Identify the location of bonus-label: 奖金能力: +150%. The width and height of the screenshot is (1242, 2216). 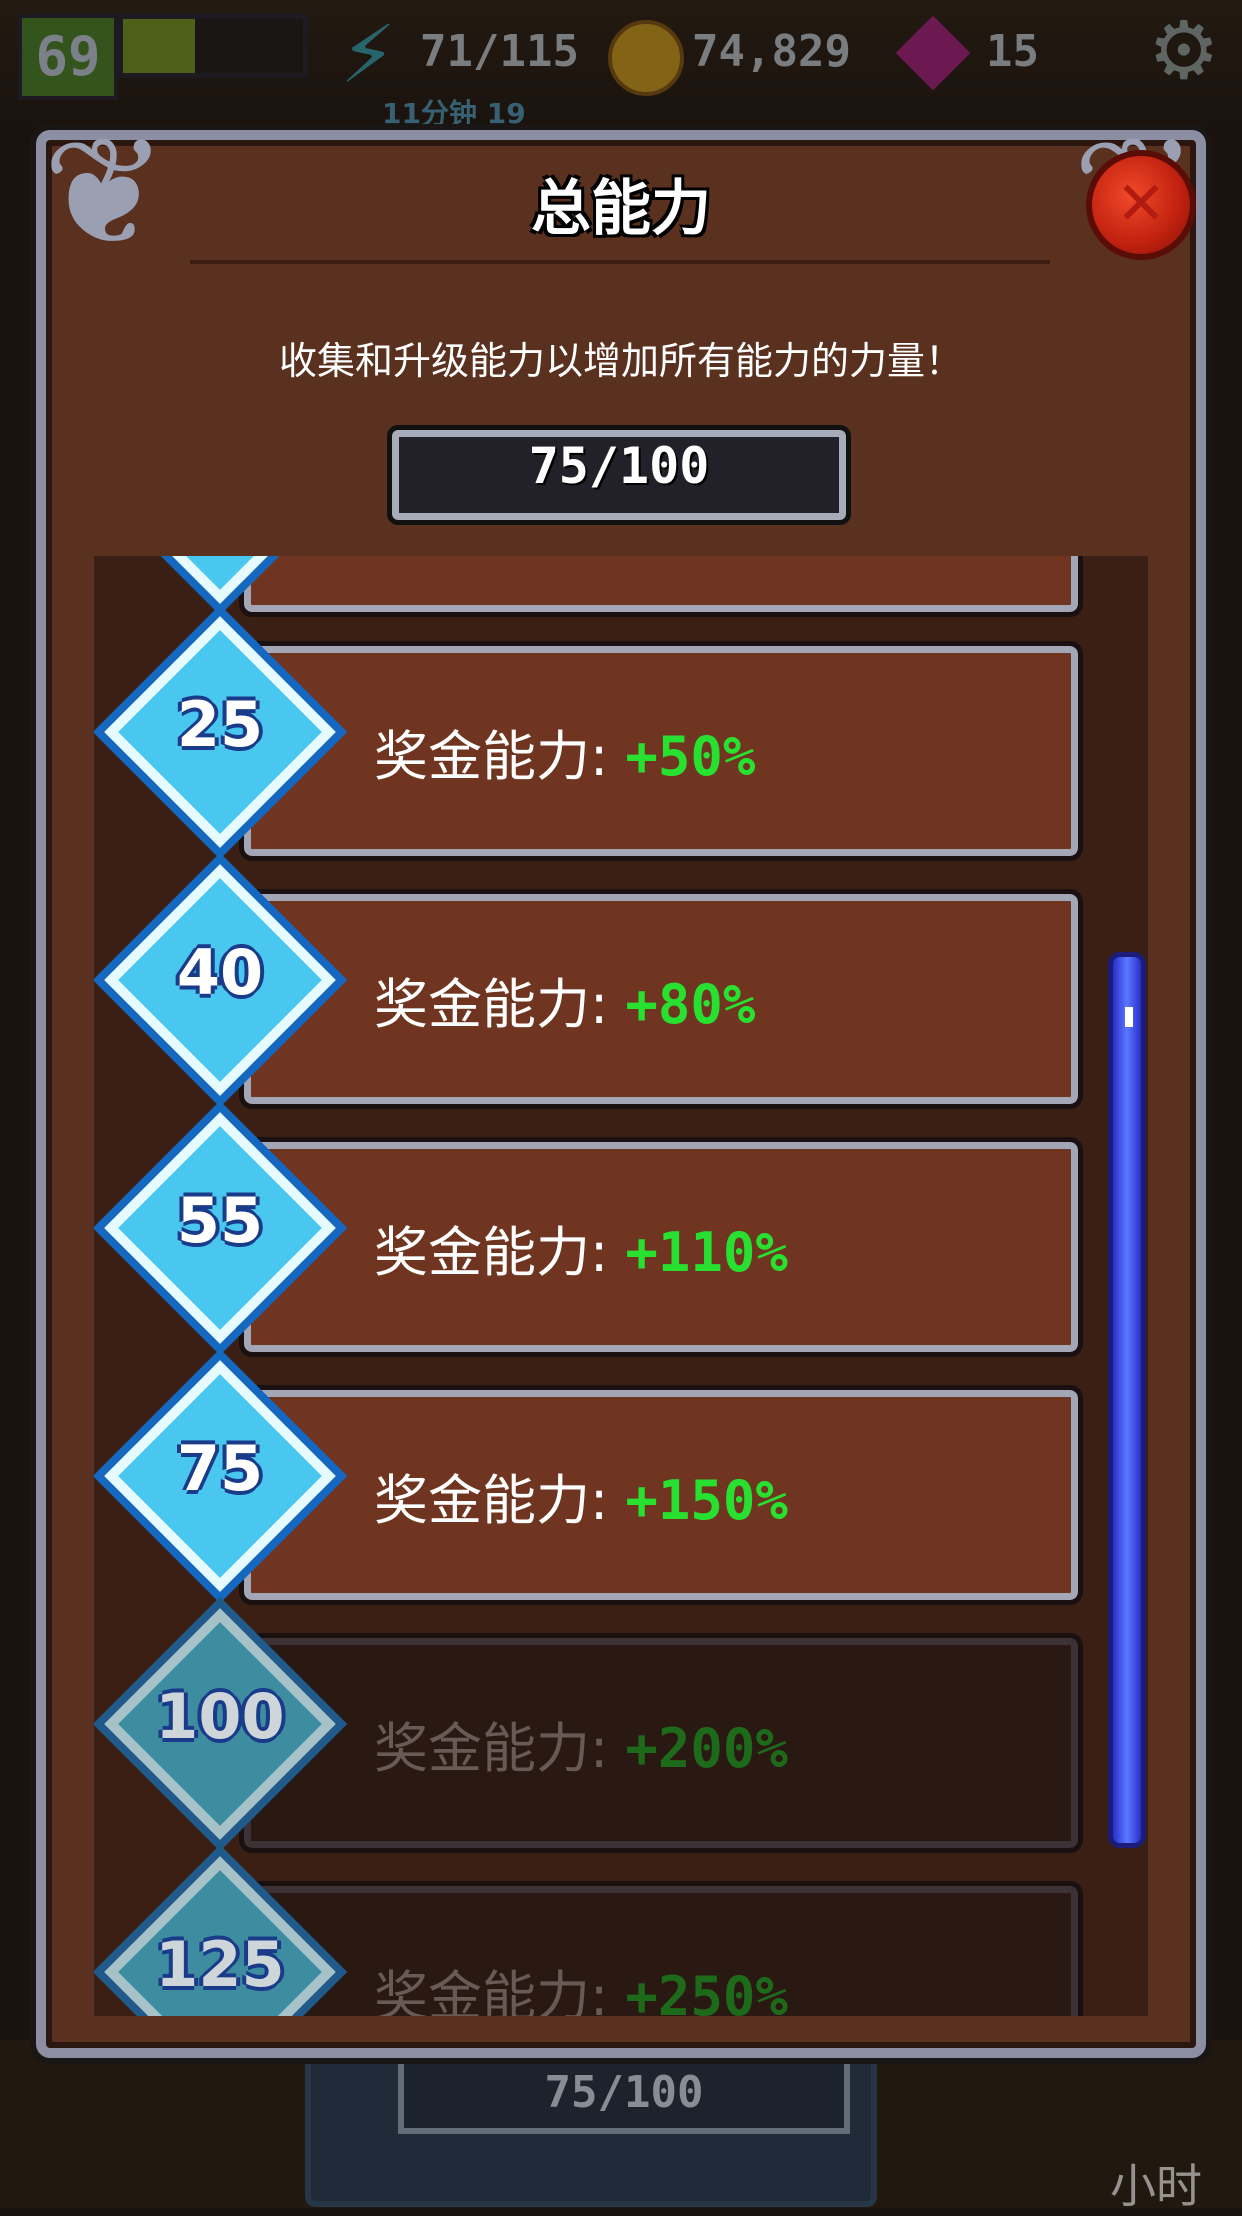
(581, 1495).